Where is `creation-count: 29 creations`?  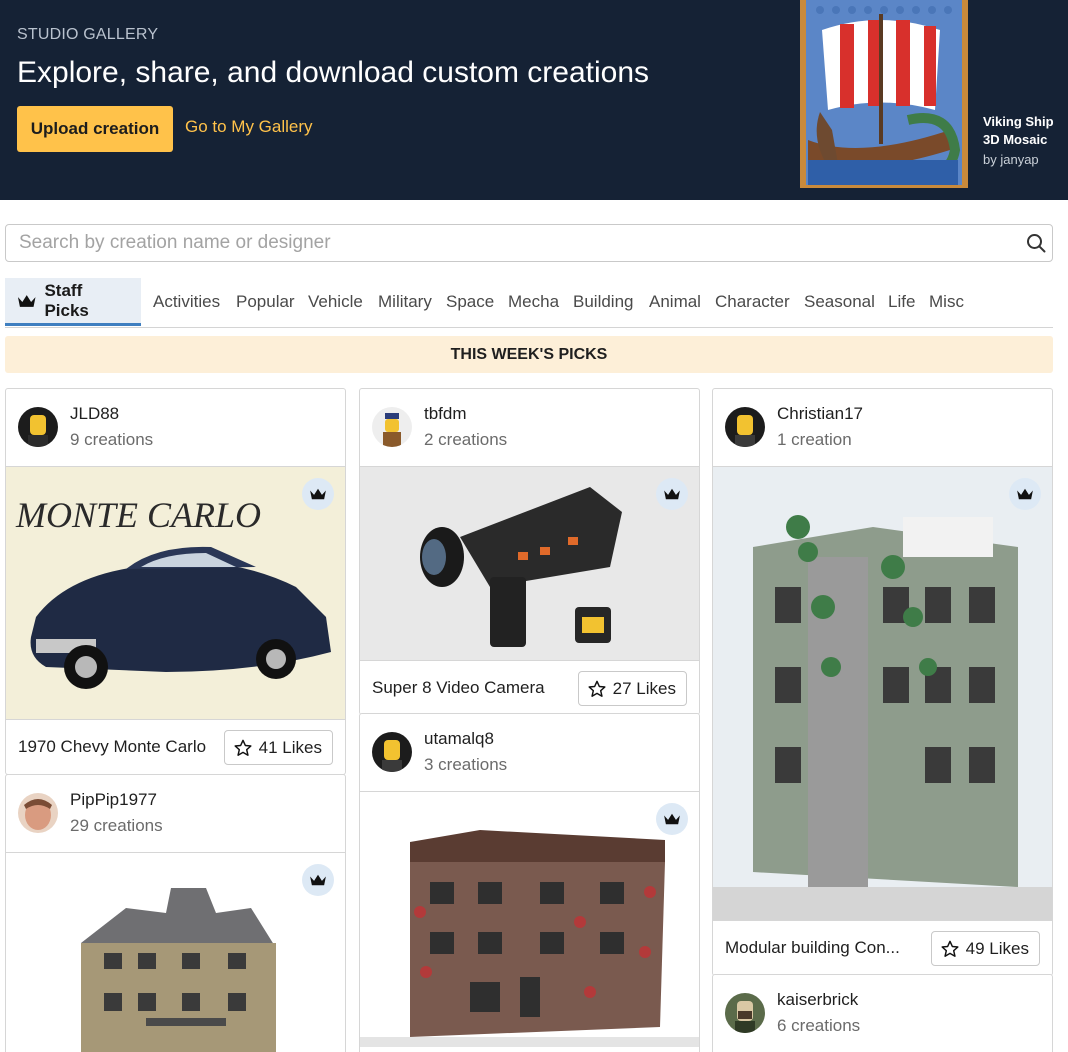 creation-count: 29 creations is located at coordinates (116, 825).